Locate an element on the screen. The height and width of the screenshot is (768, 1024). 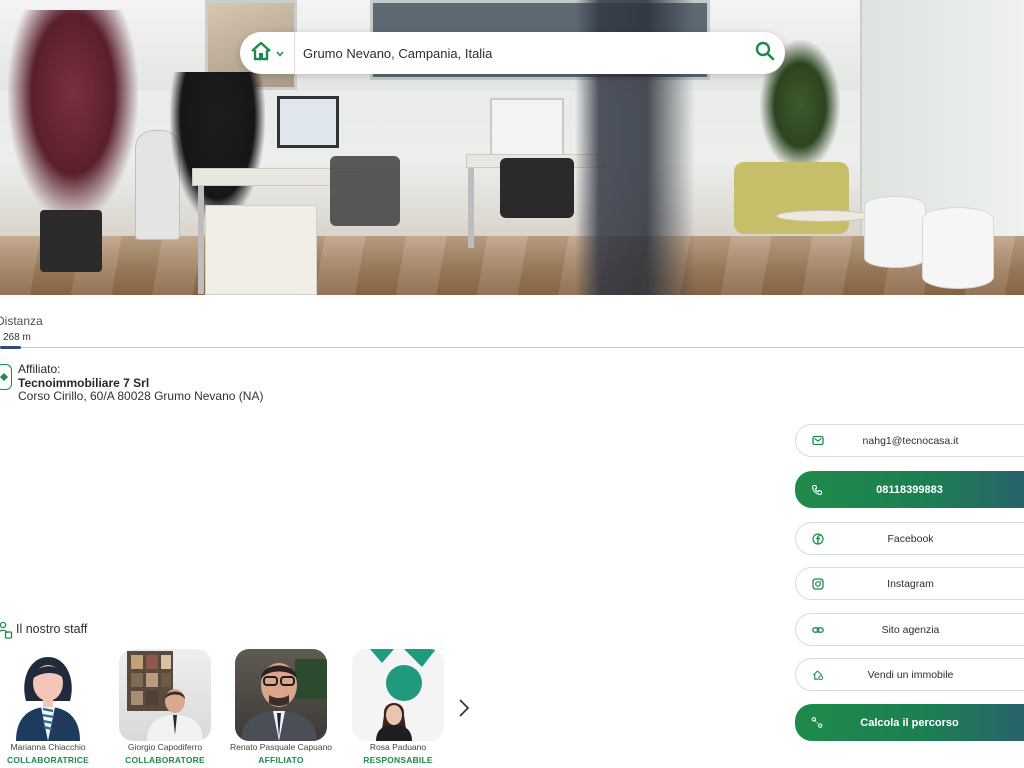
distance-value: 268 m is located at coordinates (17, 337).